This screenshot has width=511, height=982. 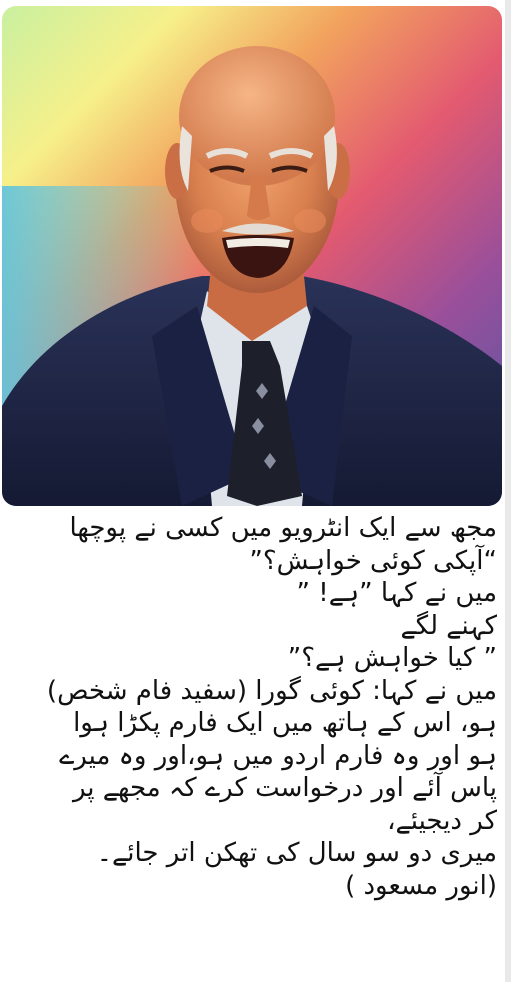 I want to click on caption-line: میں نے کہا ”ہے! ”, so click(x=396, y=593).